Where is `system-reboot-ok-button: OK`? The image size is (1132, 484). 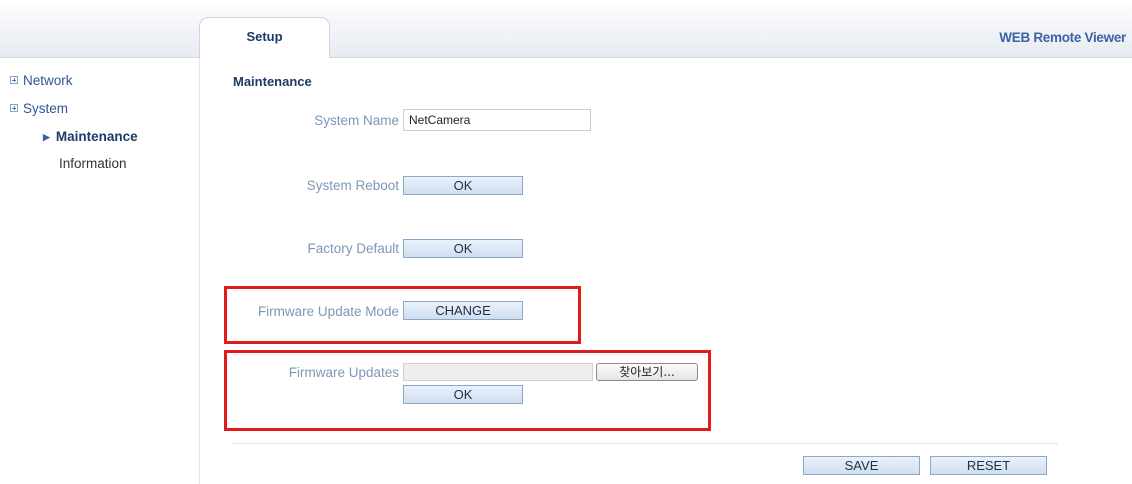
system-reboot-ok-button: OK is located at coordinates (463, 185).